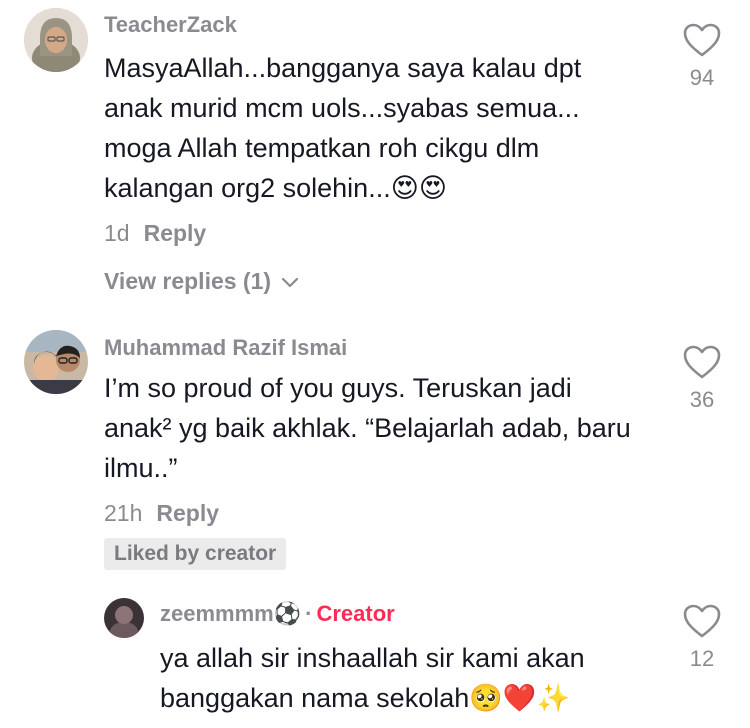  Describe the element at coordinates (195, 554) in the screenshot. I see `liked-by-creator-badge: Liked by creator` at that location.